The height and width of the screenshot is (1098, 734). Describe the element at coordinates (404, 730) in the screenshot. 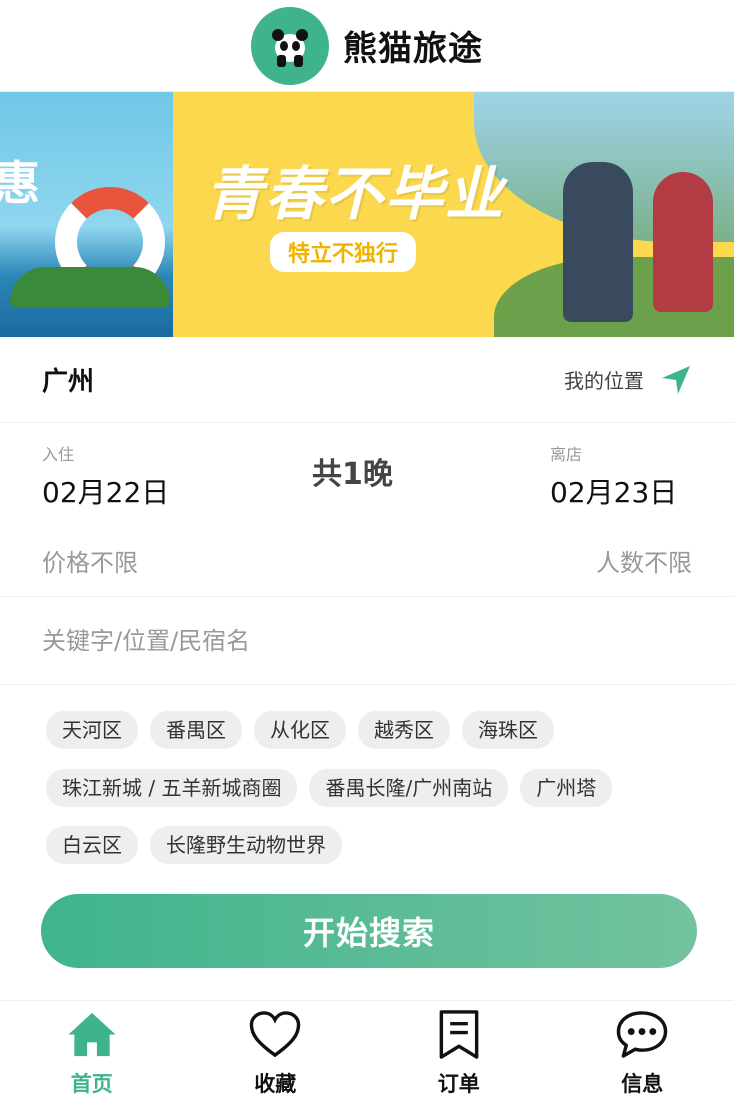

I see `area-tag: 越秀区` at that location.